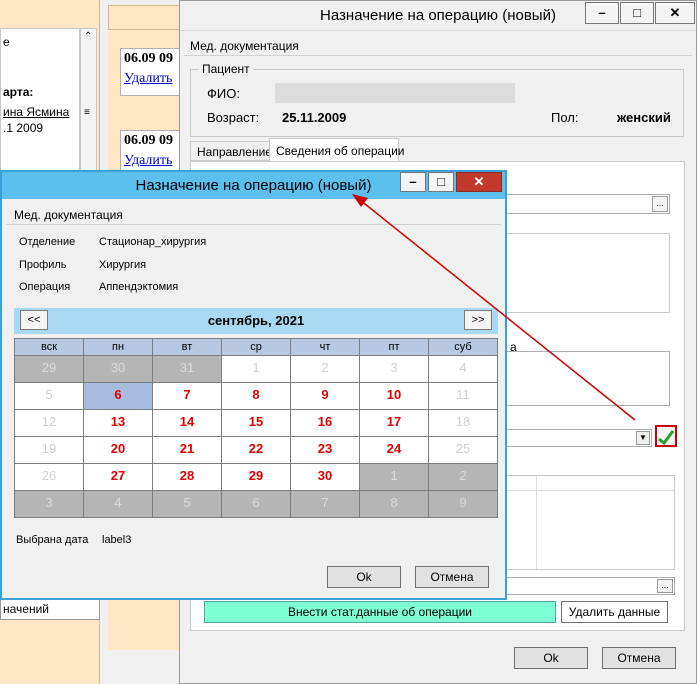  What do you see at coordinates (223, 93) in the screenshot?
I see `fio-label: ФИО:` at bounding box center [223, 93].